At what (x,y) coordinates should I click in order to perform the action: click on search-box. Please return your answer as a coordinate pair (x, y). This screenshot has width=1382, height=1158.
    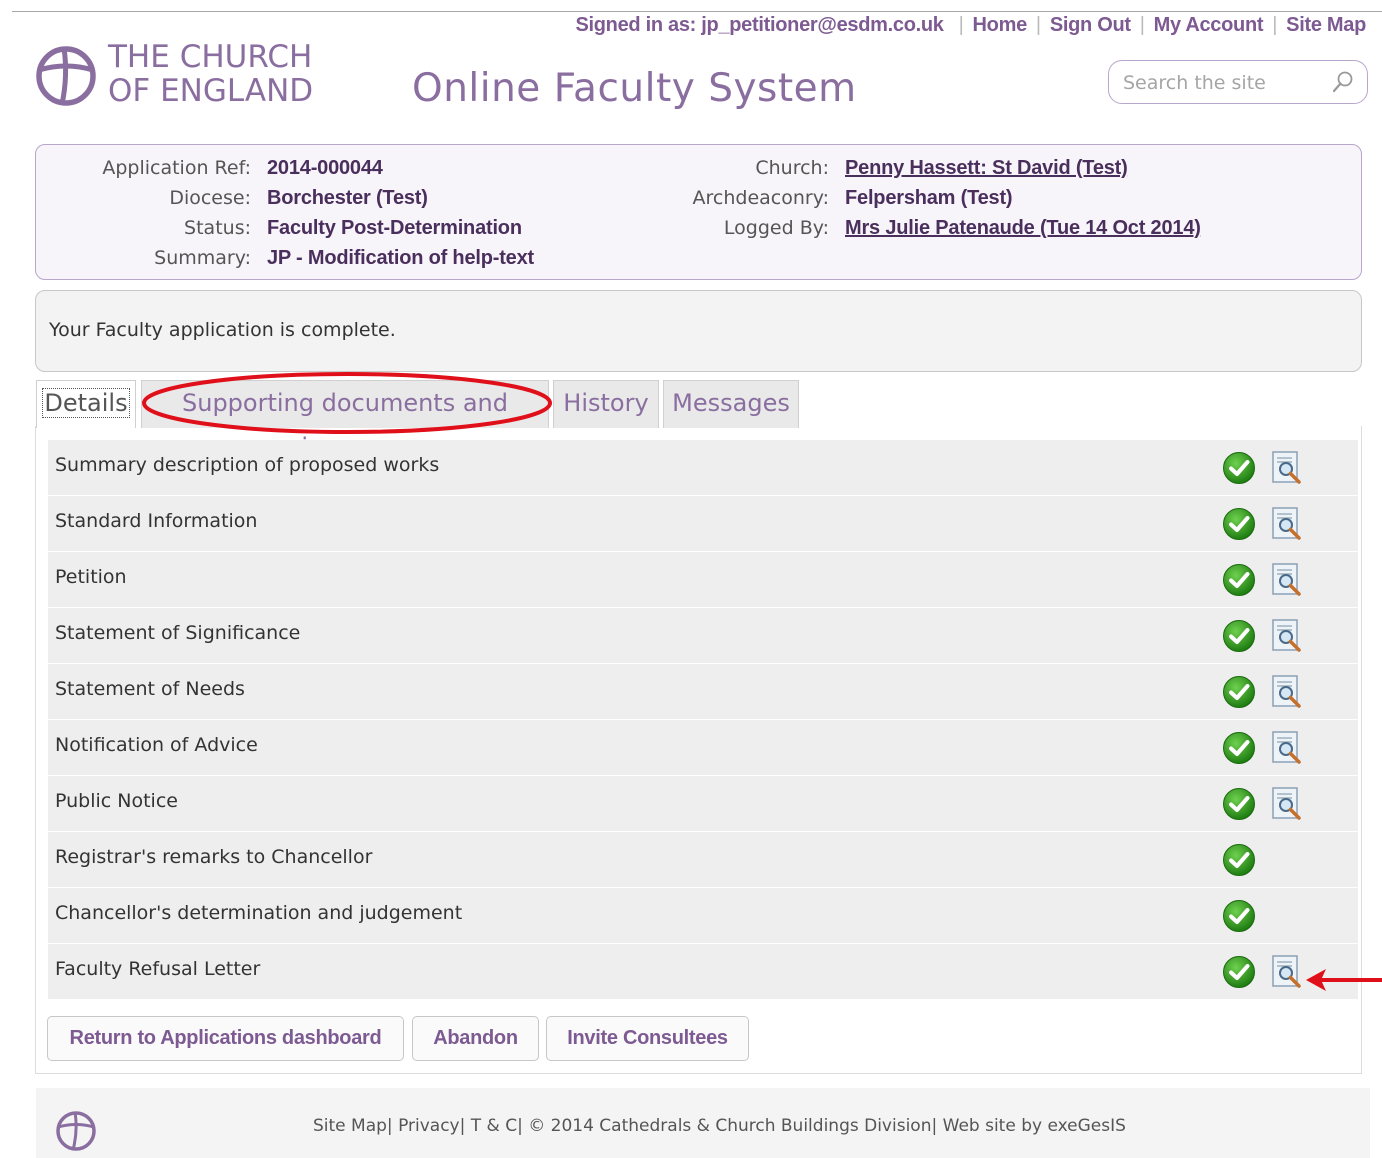
    Looking at the image, I should click on (1238, 82).